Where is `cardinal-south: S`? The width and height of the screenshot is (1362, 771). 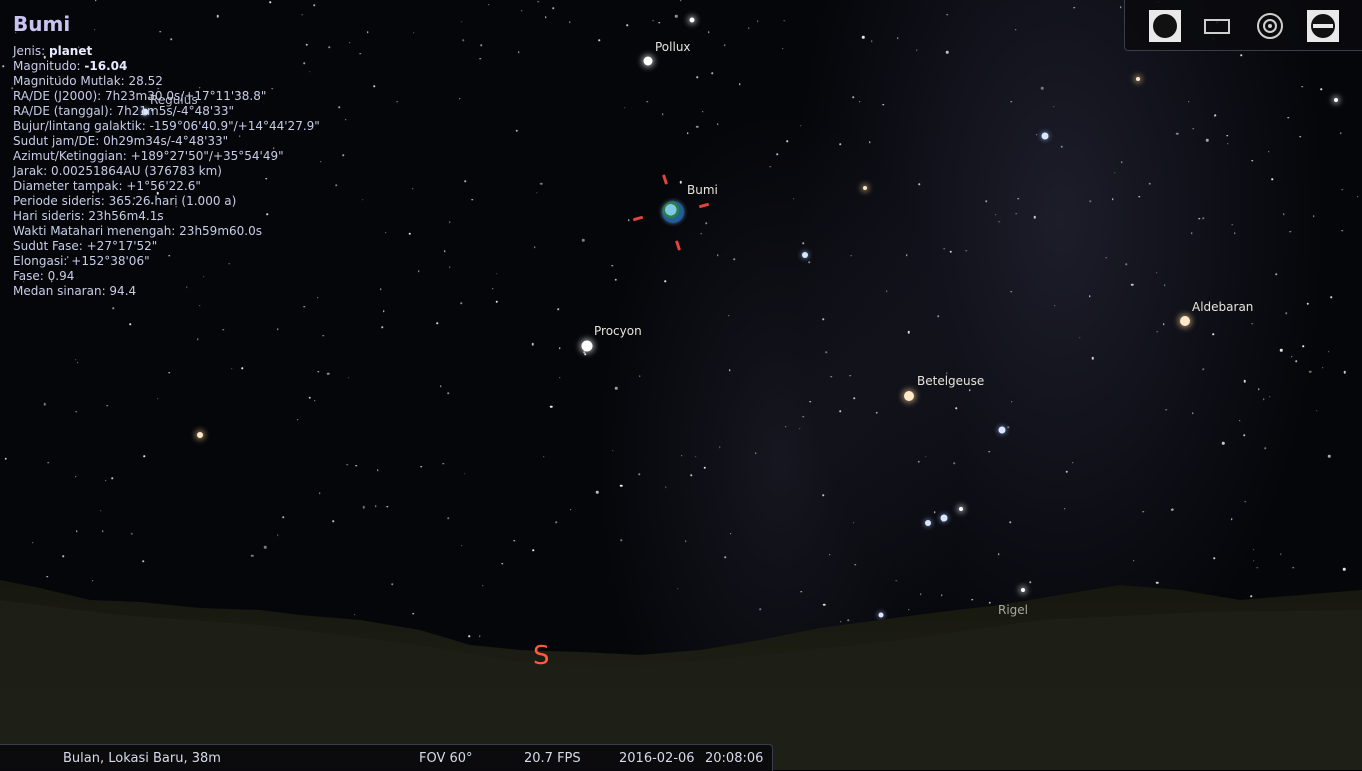
cardinal-south: S is located at coordinates (541, 656).